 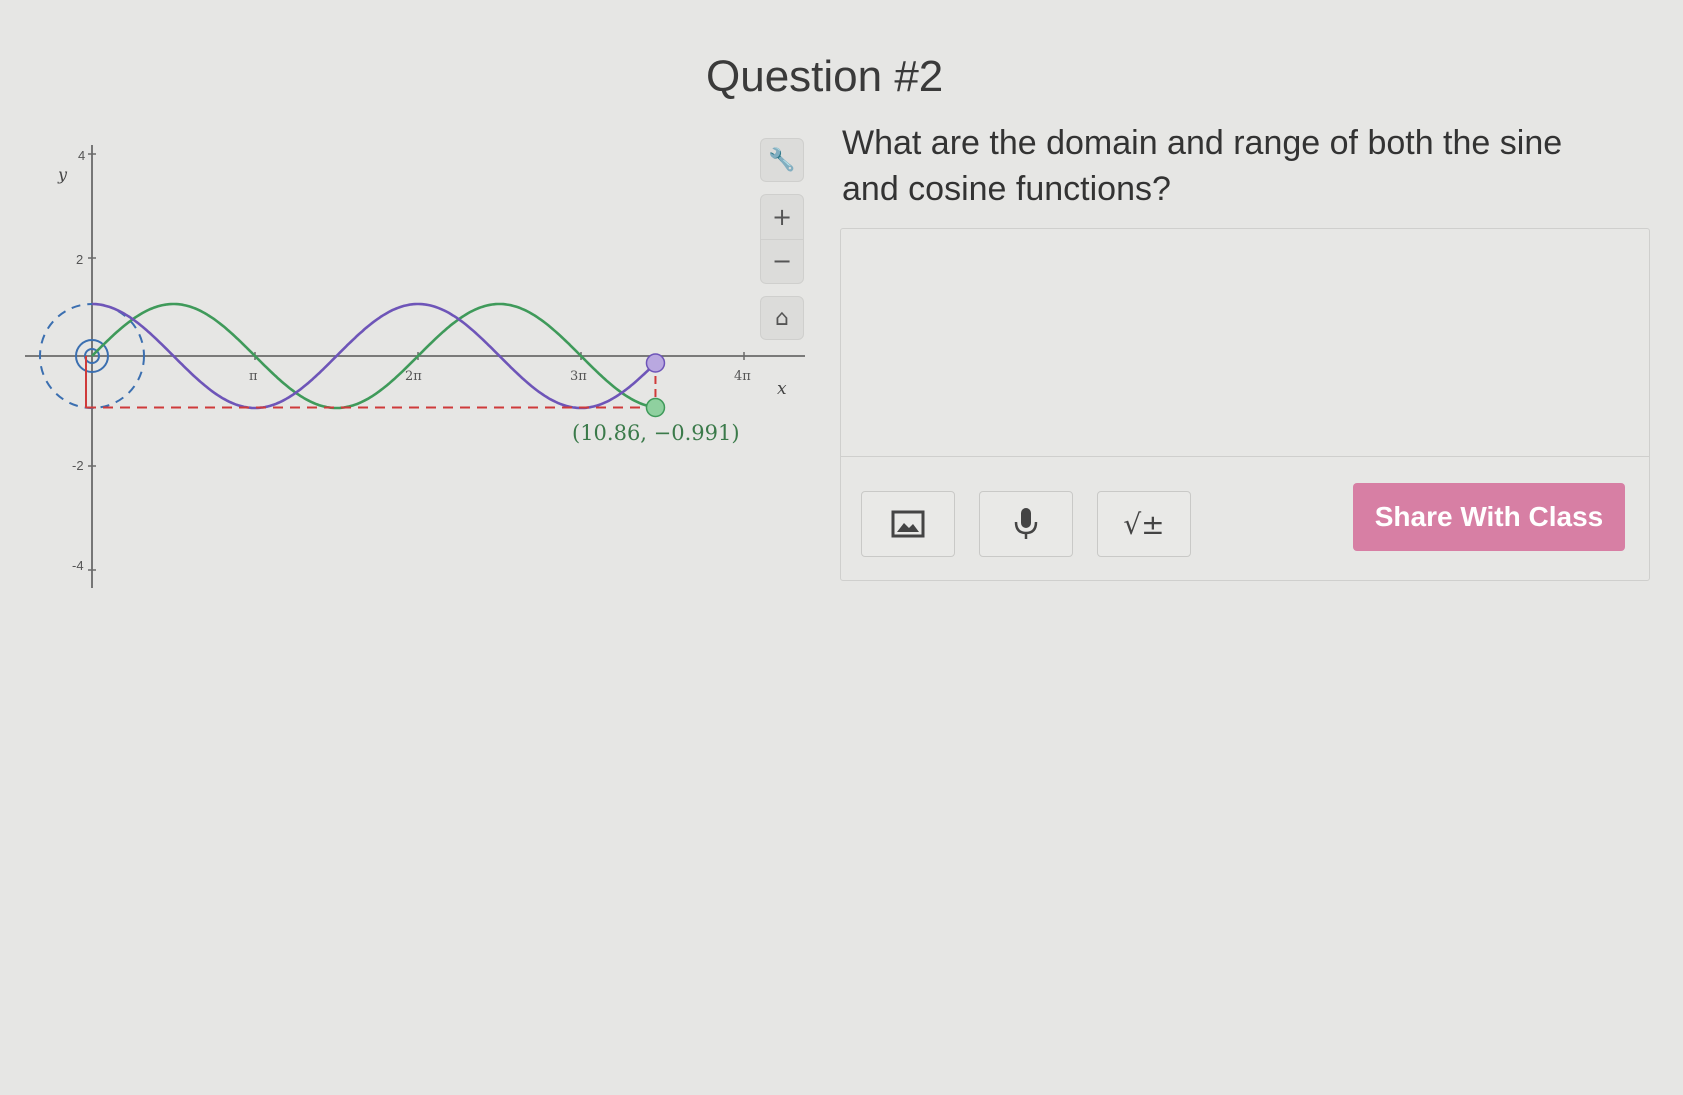 What do you see at coordinates (782, 217) in the screenshot?
I see `zoom-in-button: +` at bounding box center [782, 217].